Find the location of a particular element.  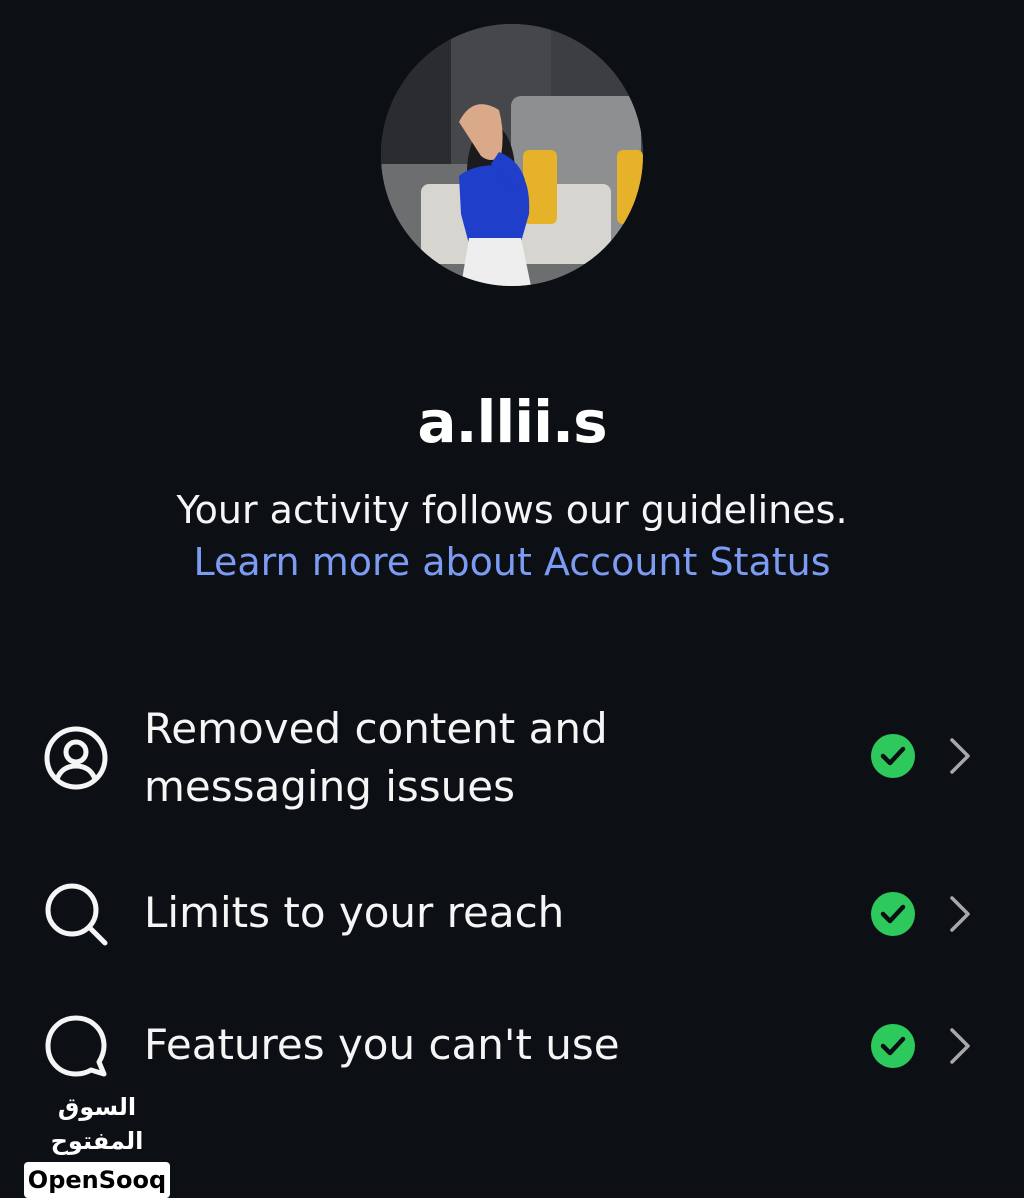

list-item-label: Features you can't use is located at coordinates (382, 1044).